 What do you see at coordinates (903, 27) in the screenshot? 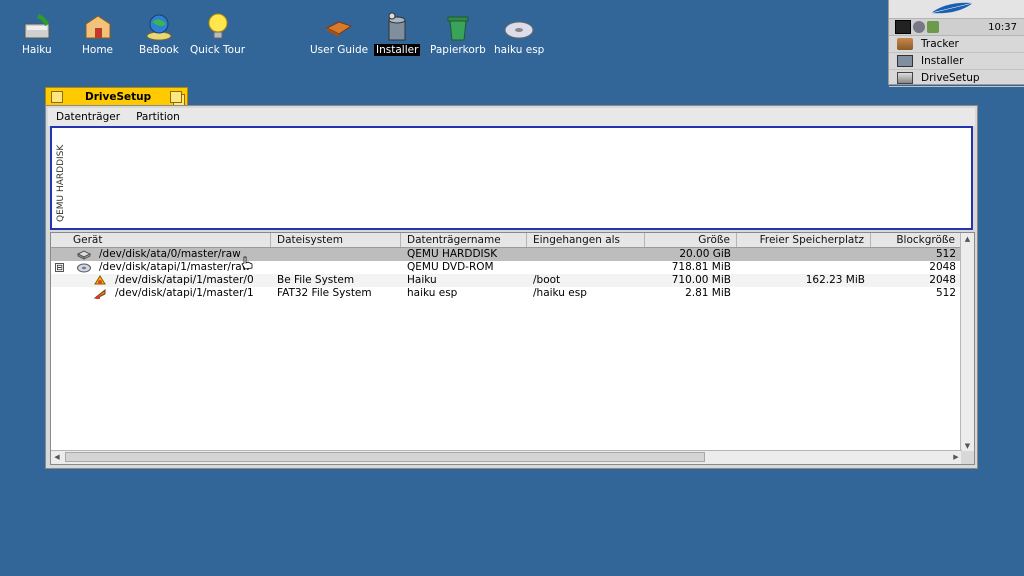
I see `workspaces-icon` at bounding box center [903, 27].